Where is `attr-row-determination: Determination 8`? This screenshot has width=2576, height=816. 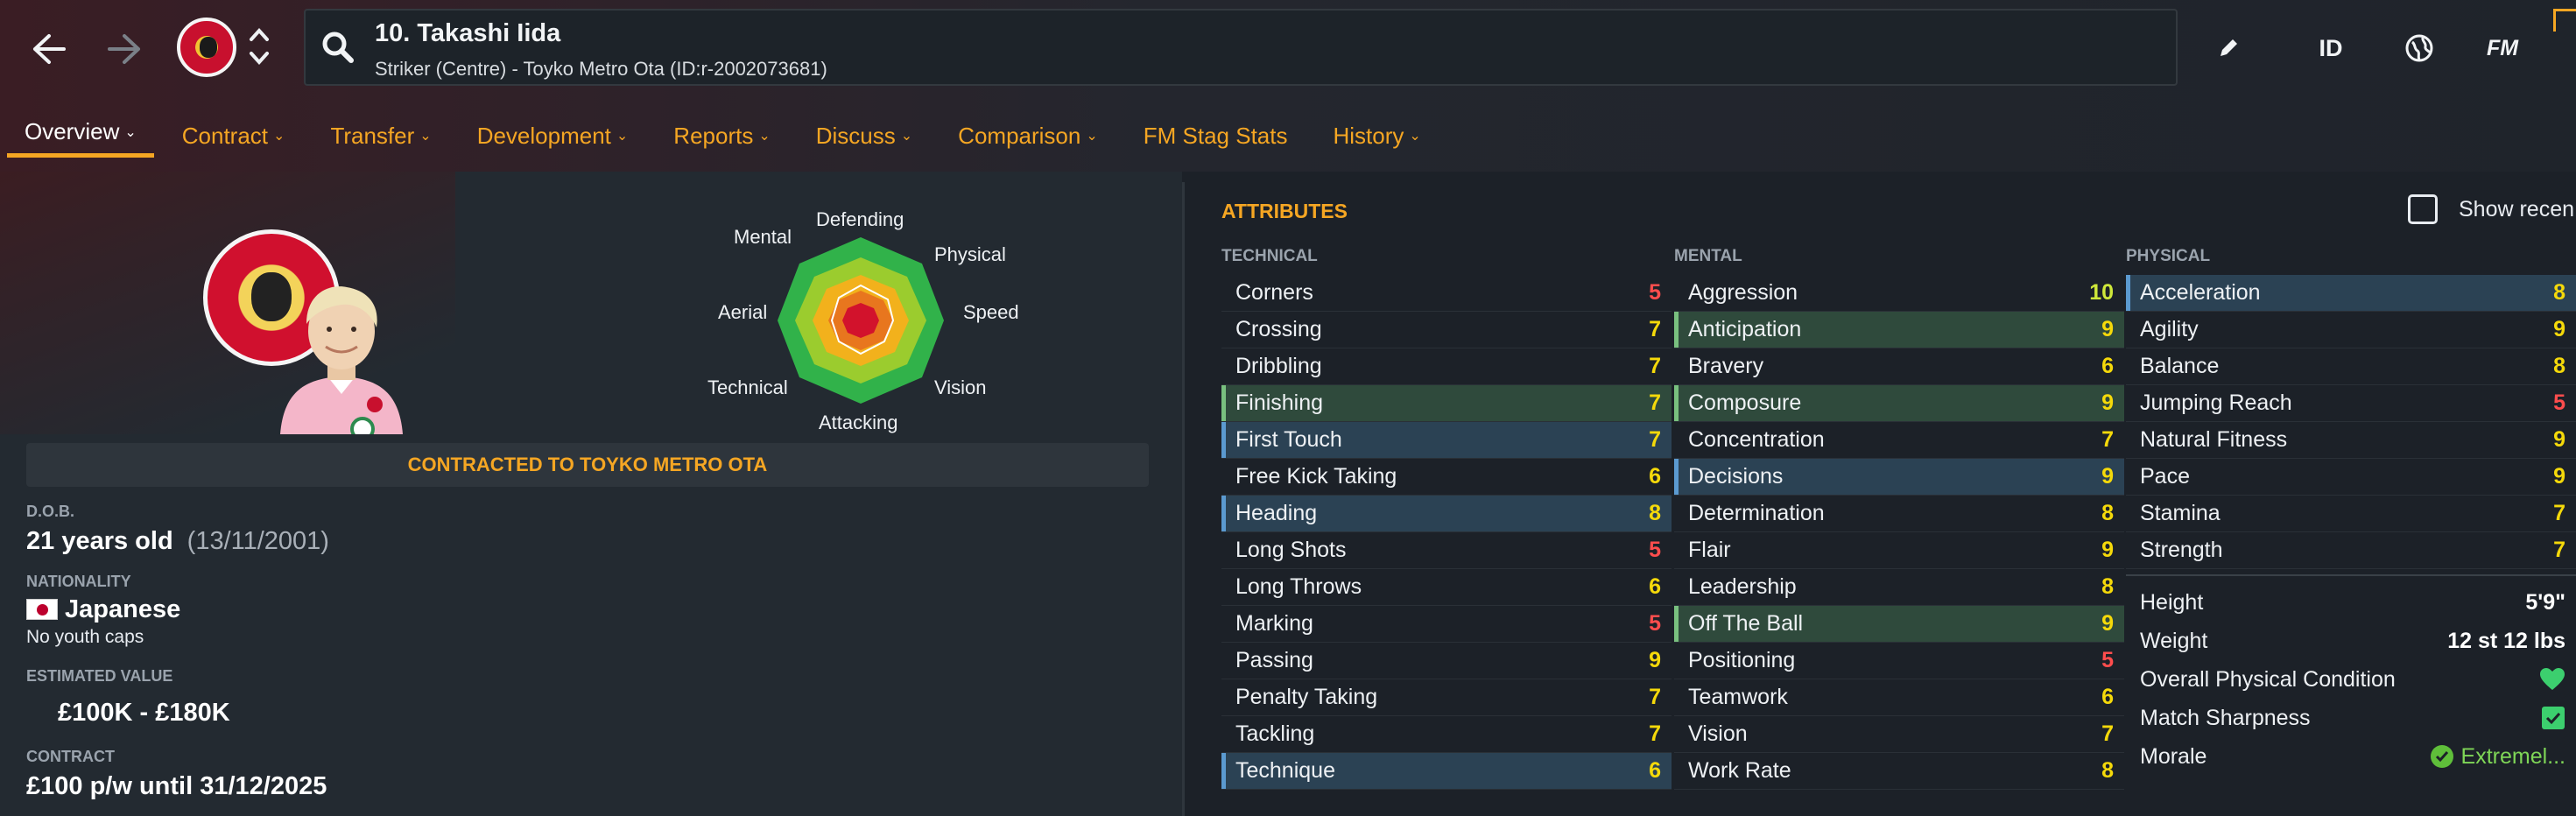 attr-row-determination: Determination 8 is located at coordinates (1899, 514).